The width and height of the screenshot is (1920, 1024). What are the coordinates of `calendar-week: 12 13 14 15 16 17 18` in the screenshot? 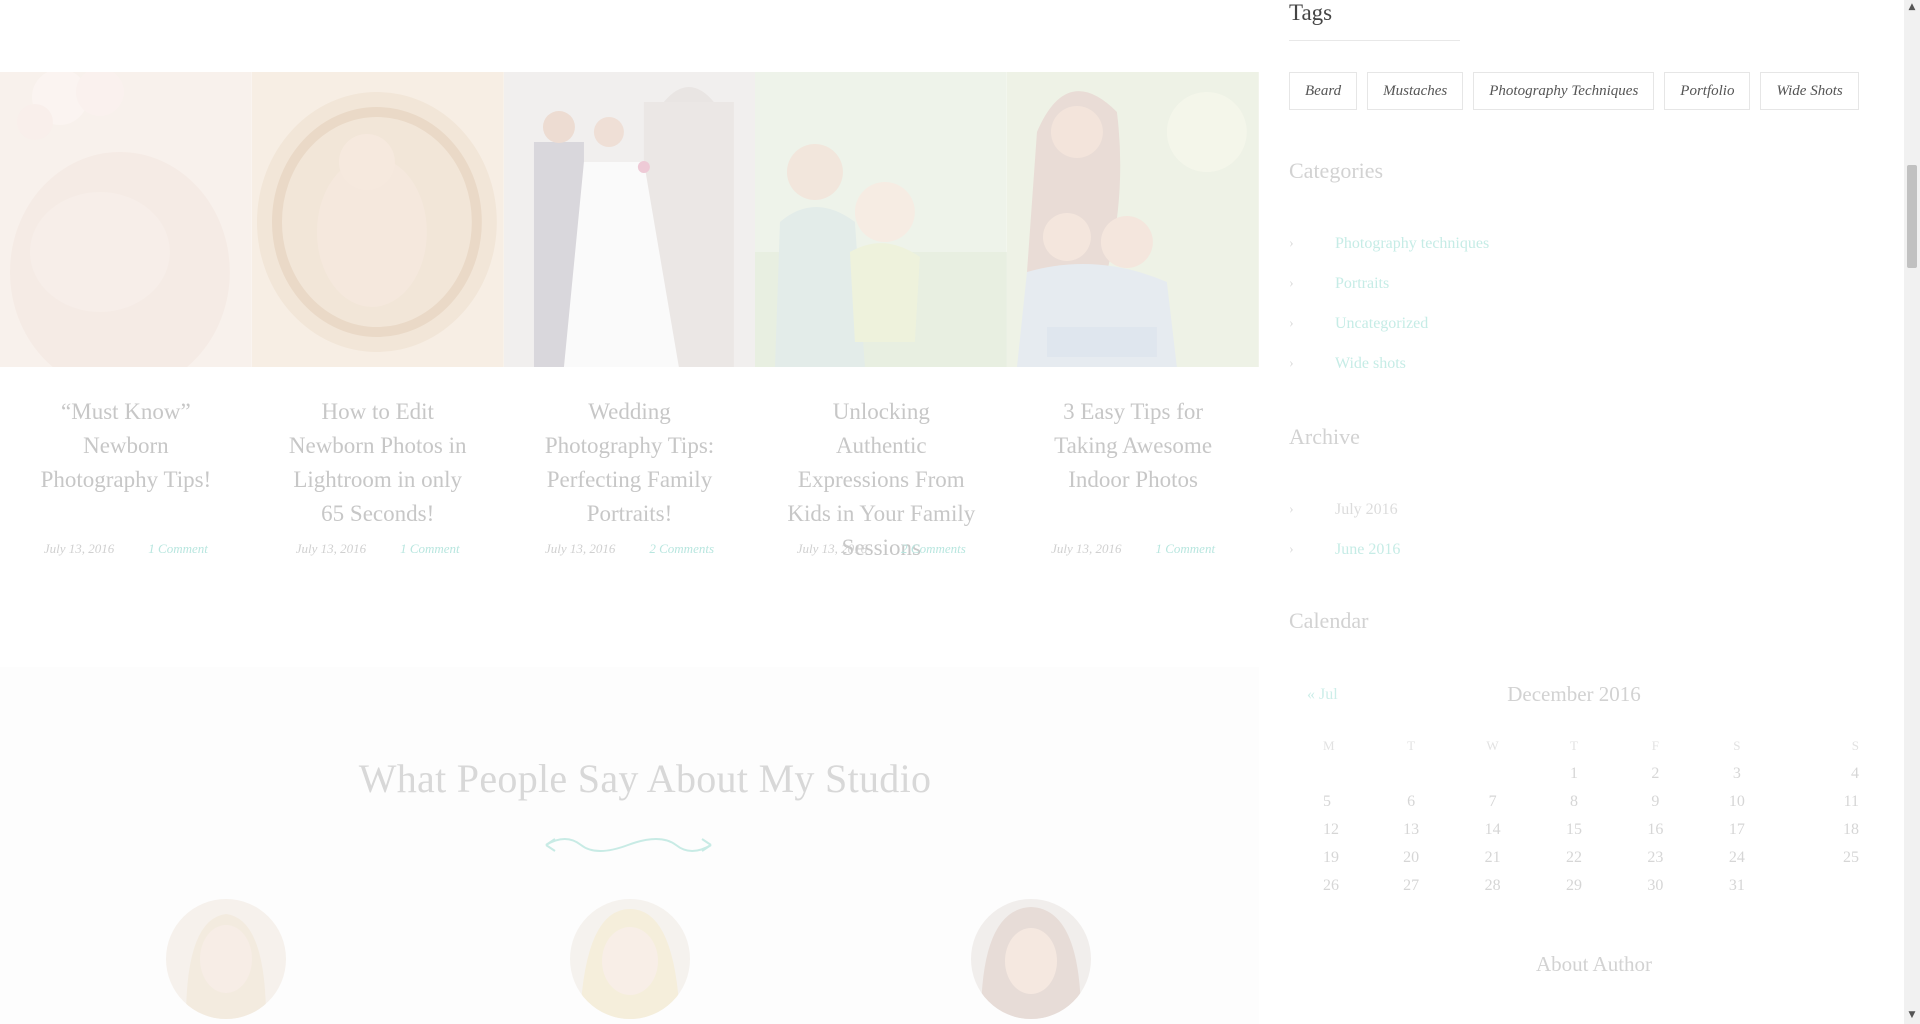 It's located at (1574, 830).